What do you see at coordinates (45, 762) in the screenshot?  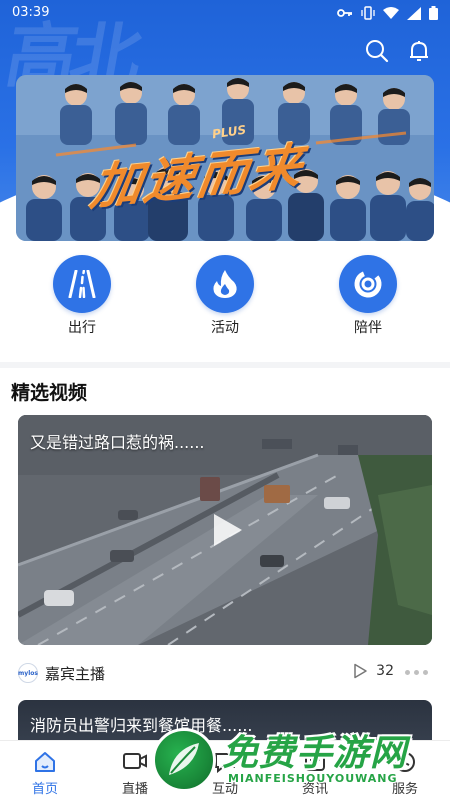 I see `home-icon` at bounding box center [45, 762].